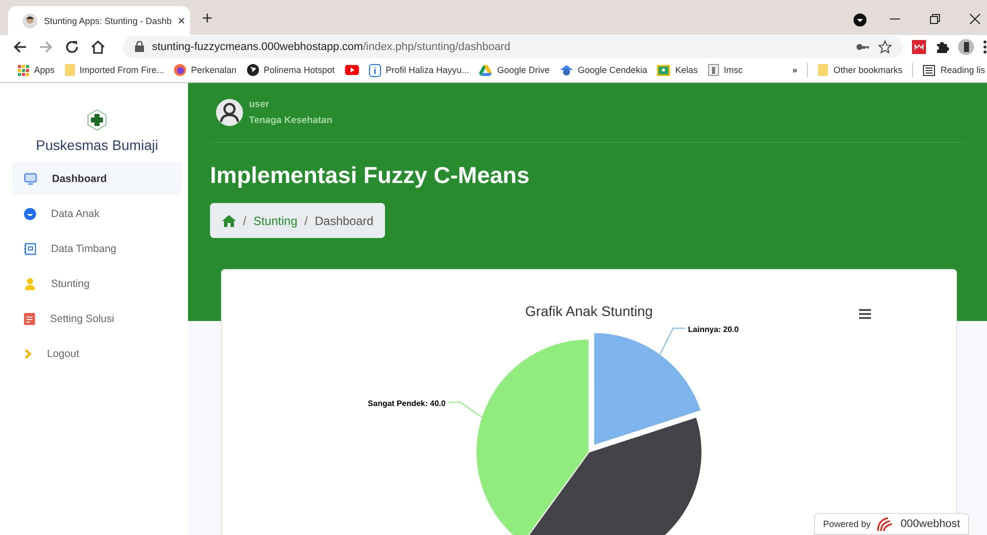 The image size is (987, 535). Describe the element at coordinates (97, 213) in the screenshot. I see `sidebar-item: Data Anak` at that location.